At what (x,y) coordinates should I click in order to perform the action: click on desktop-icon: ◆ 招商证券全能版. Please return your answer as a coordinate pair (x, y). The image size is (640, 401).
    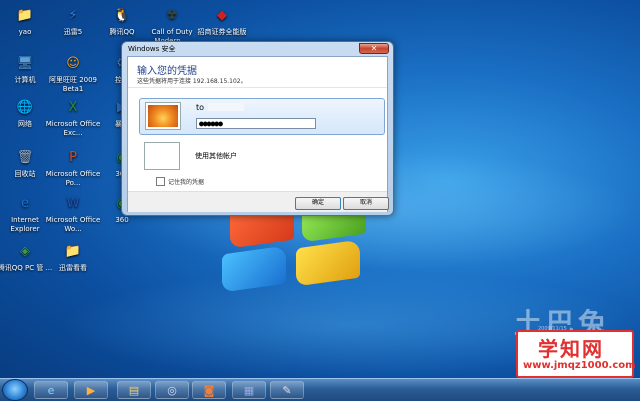
    Looking at the image, I should click on (222, 20).